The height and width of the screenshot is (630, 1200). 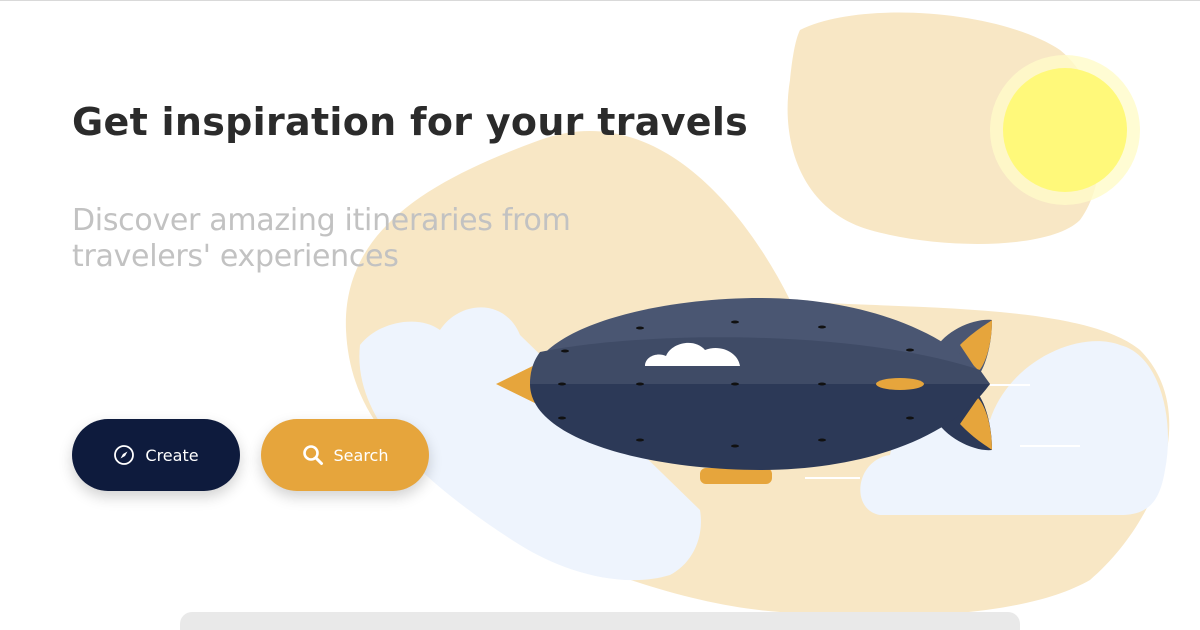 I want to click on create-button: Create, so click(x=156, y=455).